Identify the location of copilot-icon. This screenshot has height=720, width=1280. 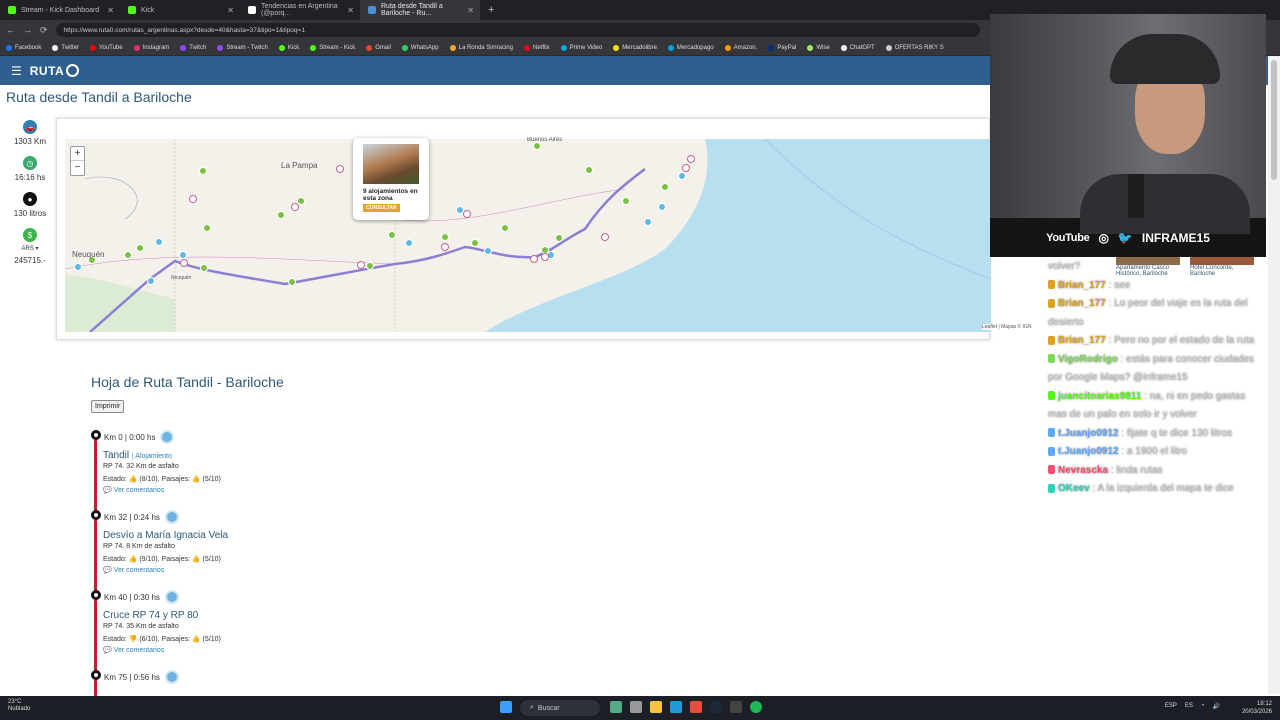
(616, 707).